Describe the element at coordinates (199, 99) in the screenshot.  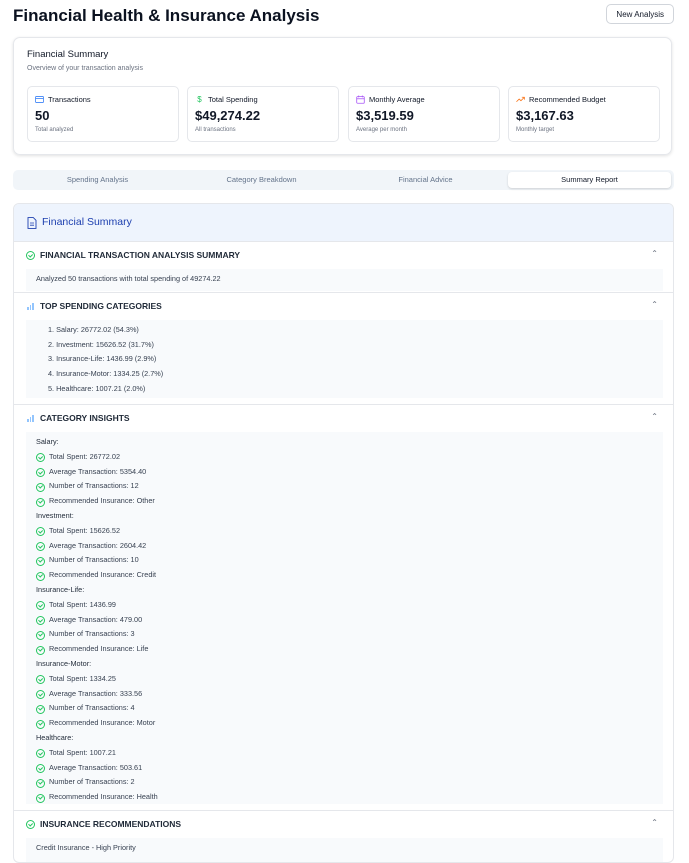
I see `dollar-icon: $` at that location.